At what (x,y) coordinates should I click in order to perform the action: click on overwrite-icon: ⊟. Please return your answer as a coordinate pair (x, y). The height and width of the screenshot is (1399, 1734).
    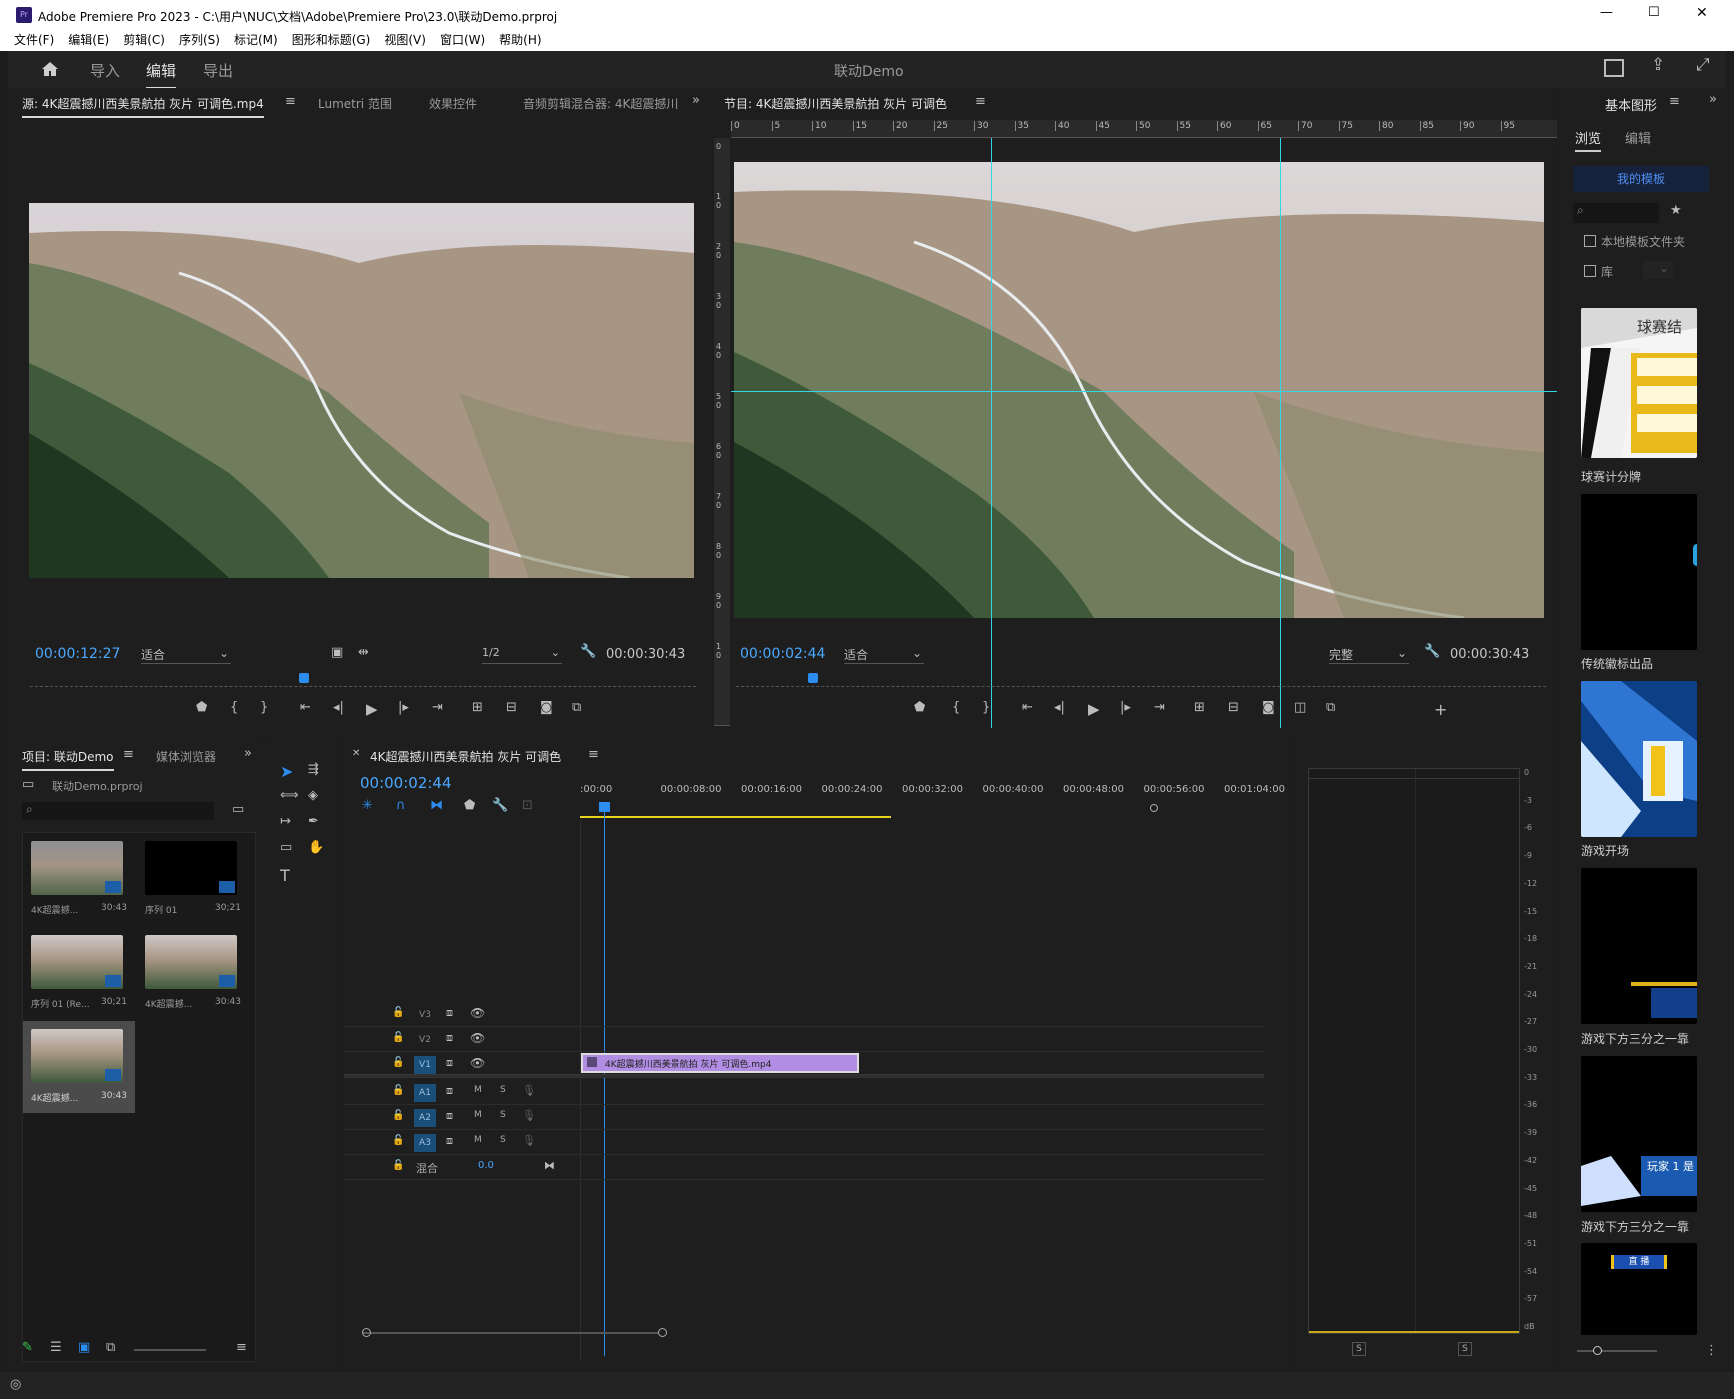
    Looking at the image, I should click on (511, 707).